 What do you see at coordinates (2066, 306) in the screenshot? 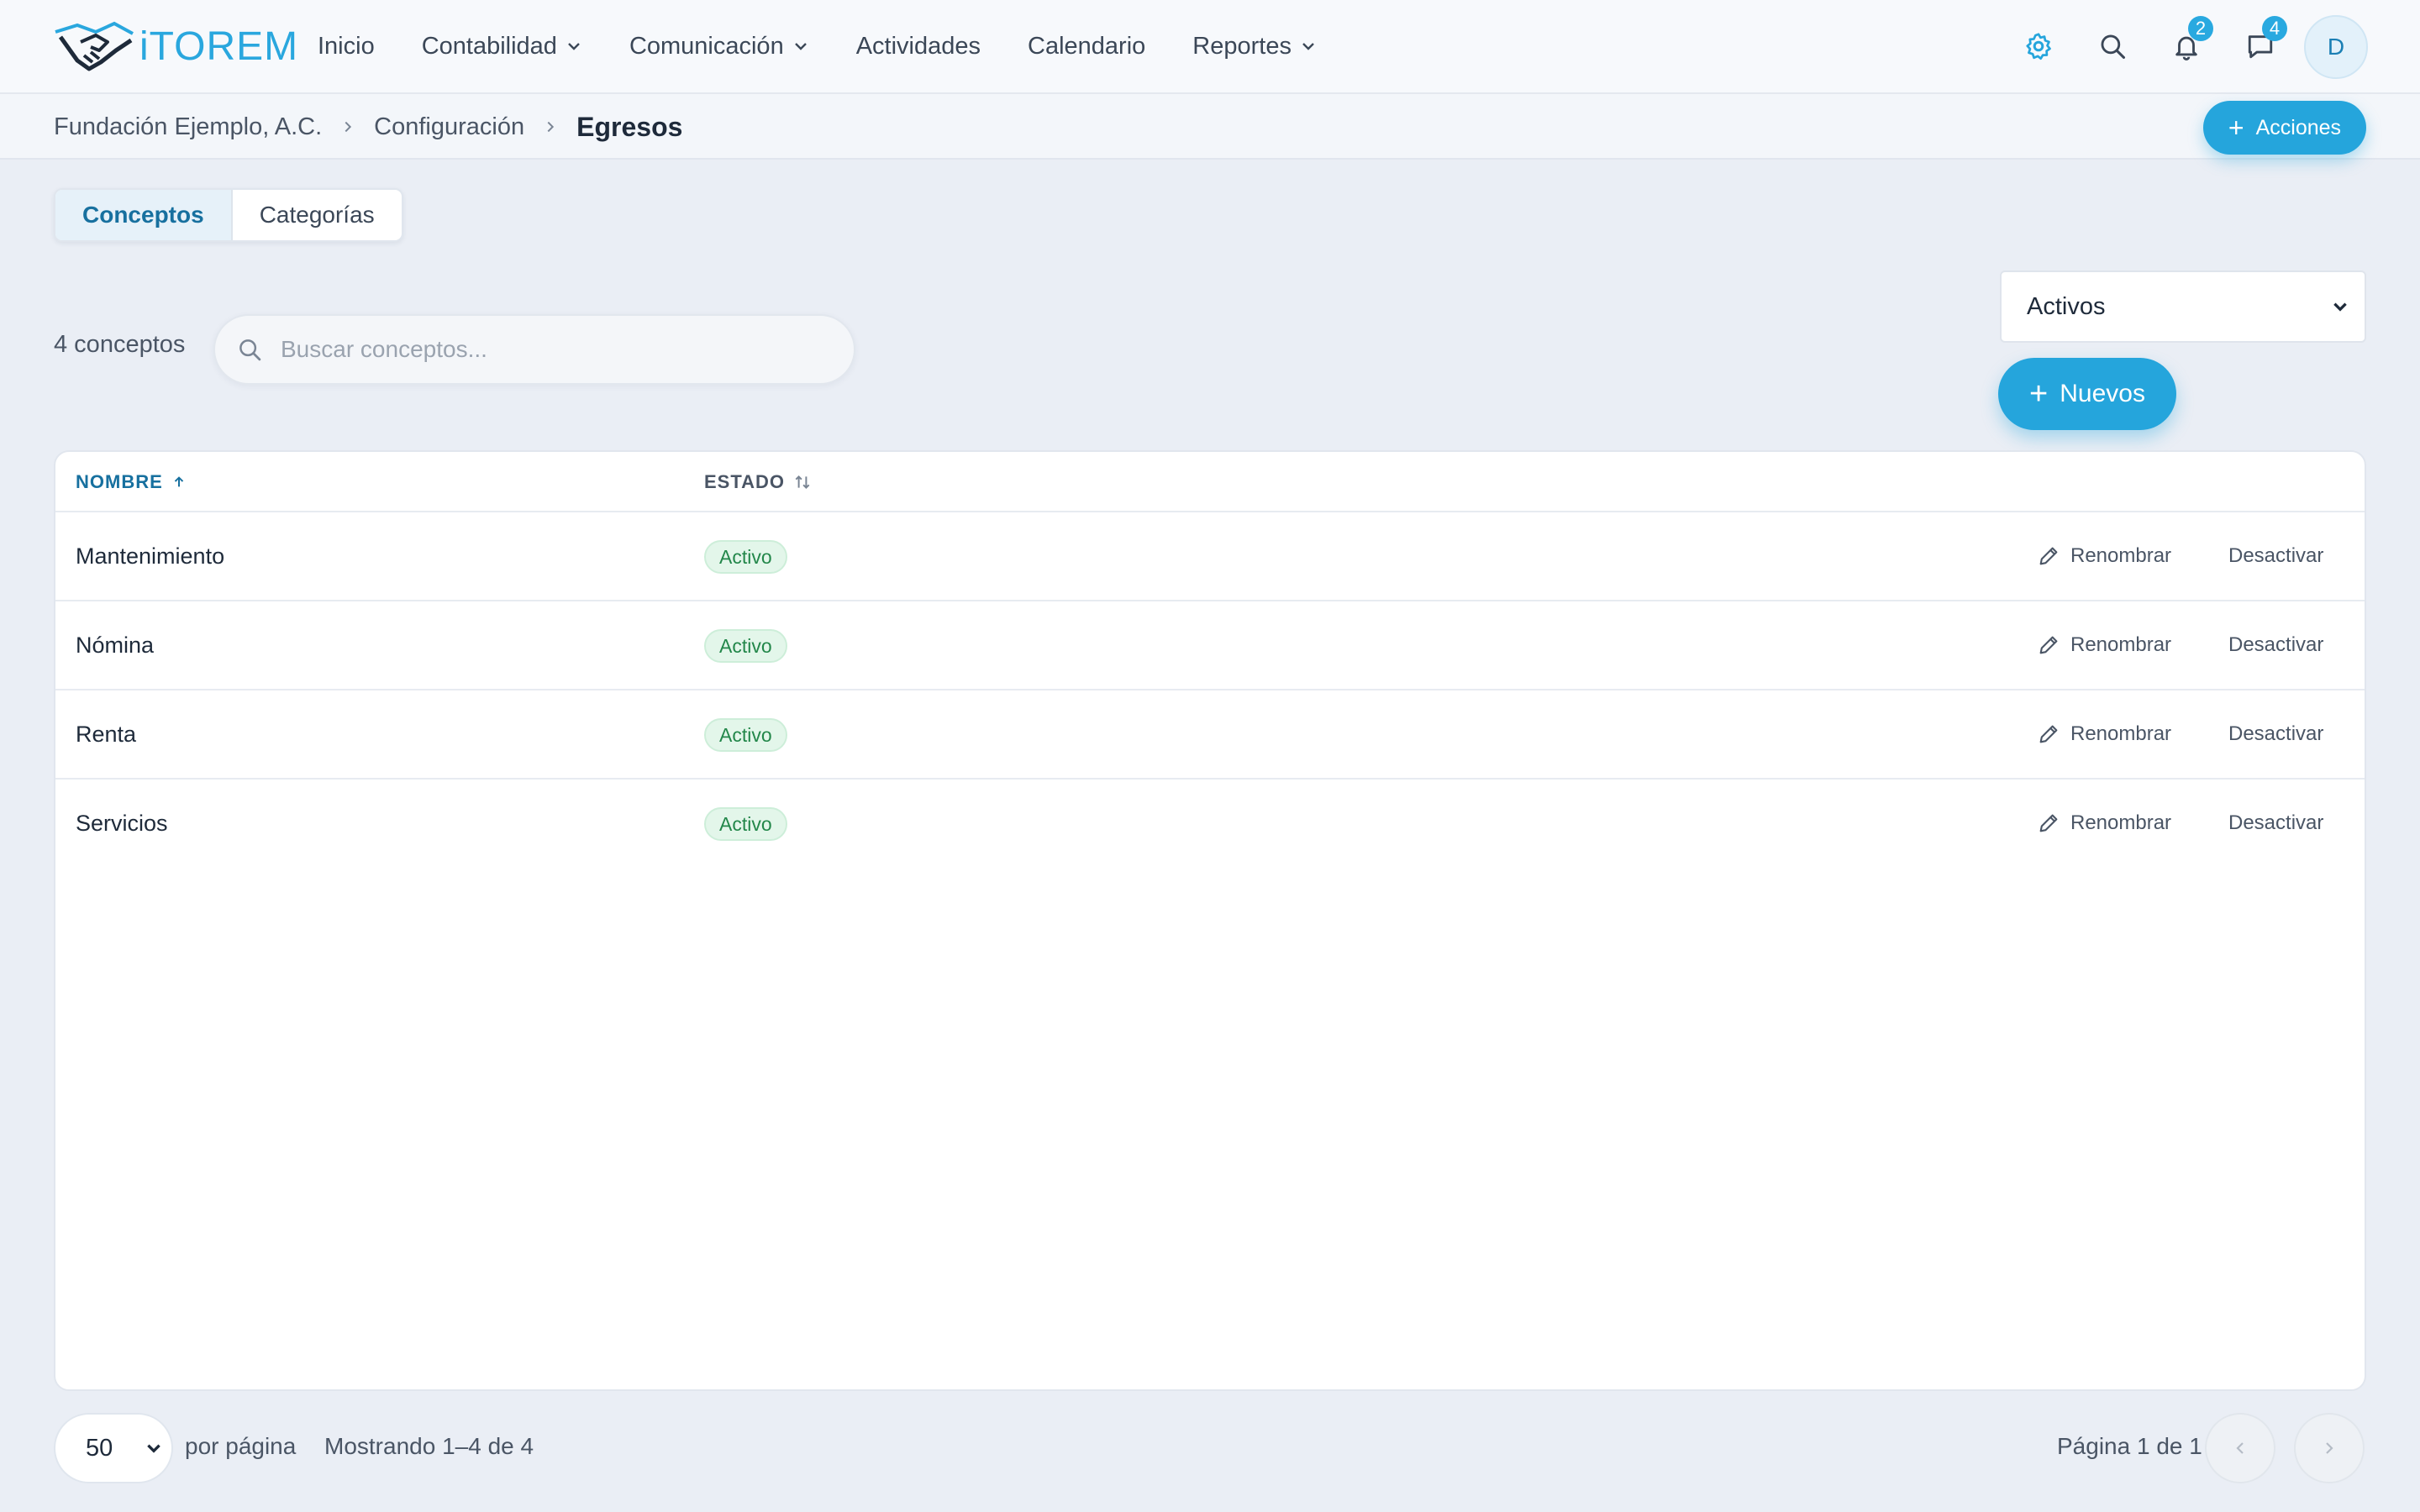
I see `status-filter-value: Activos` at bounding box center [2066, 306].